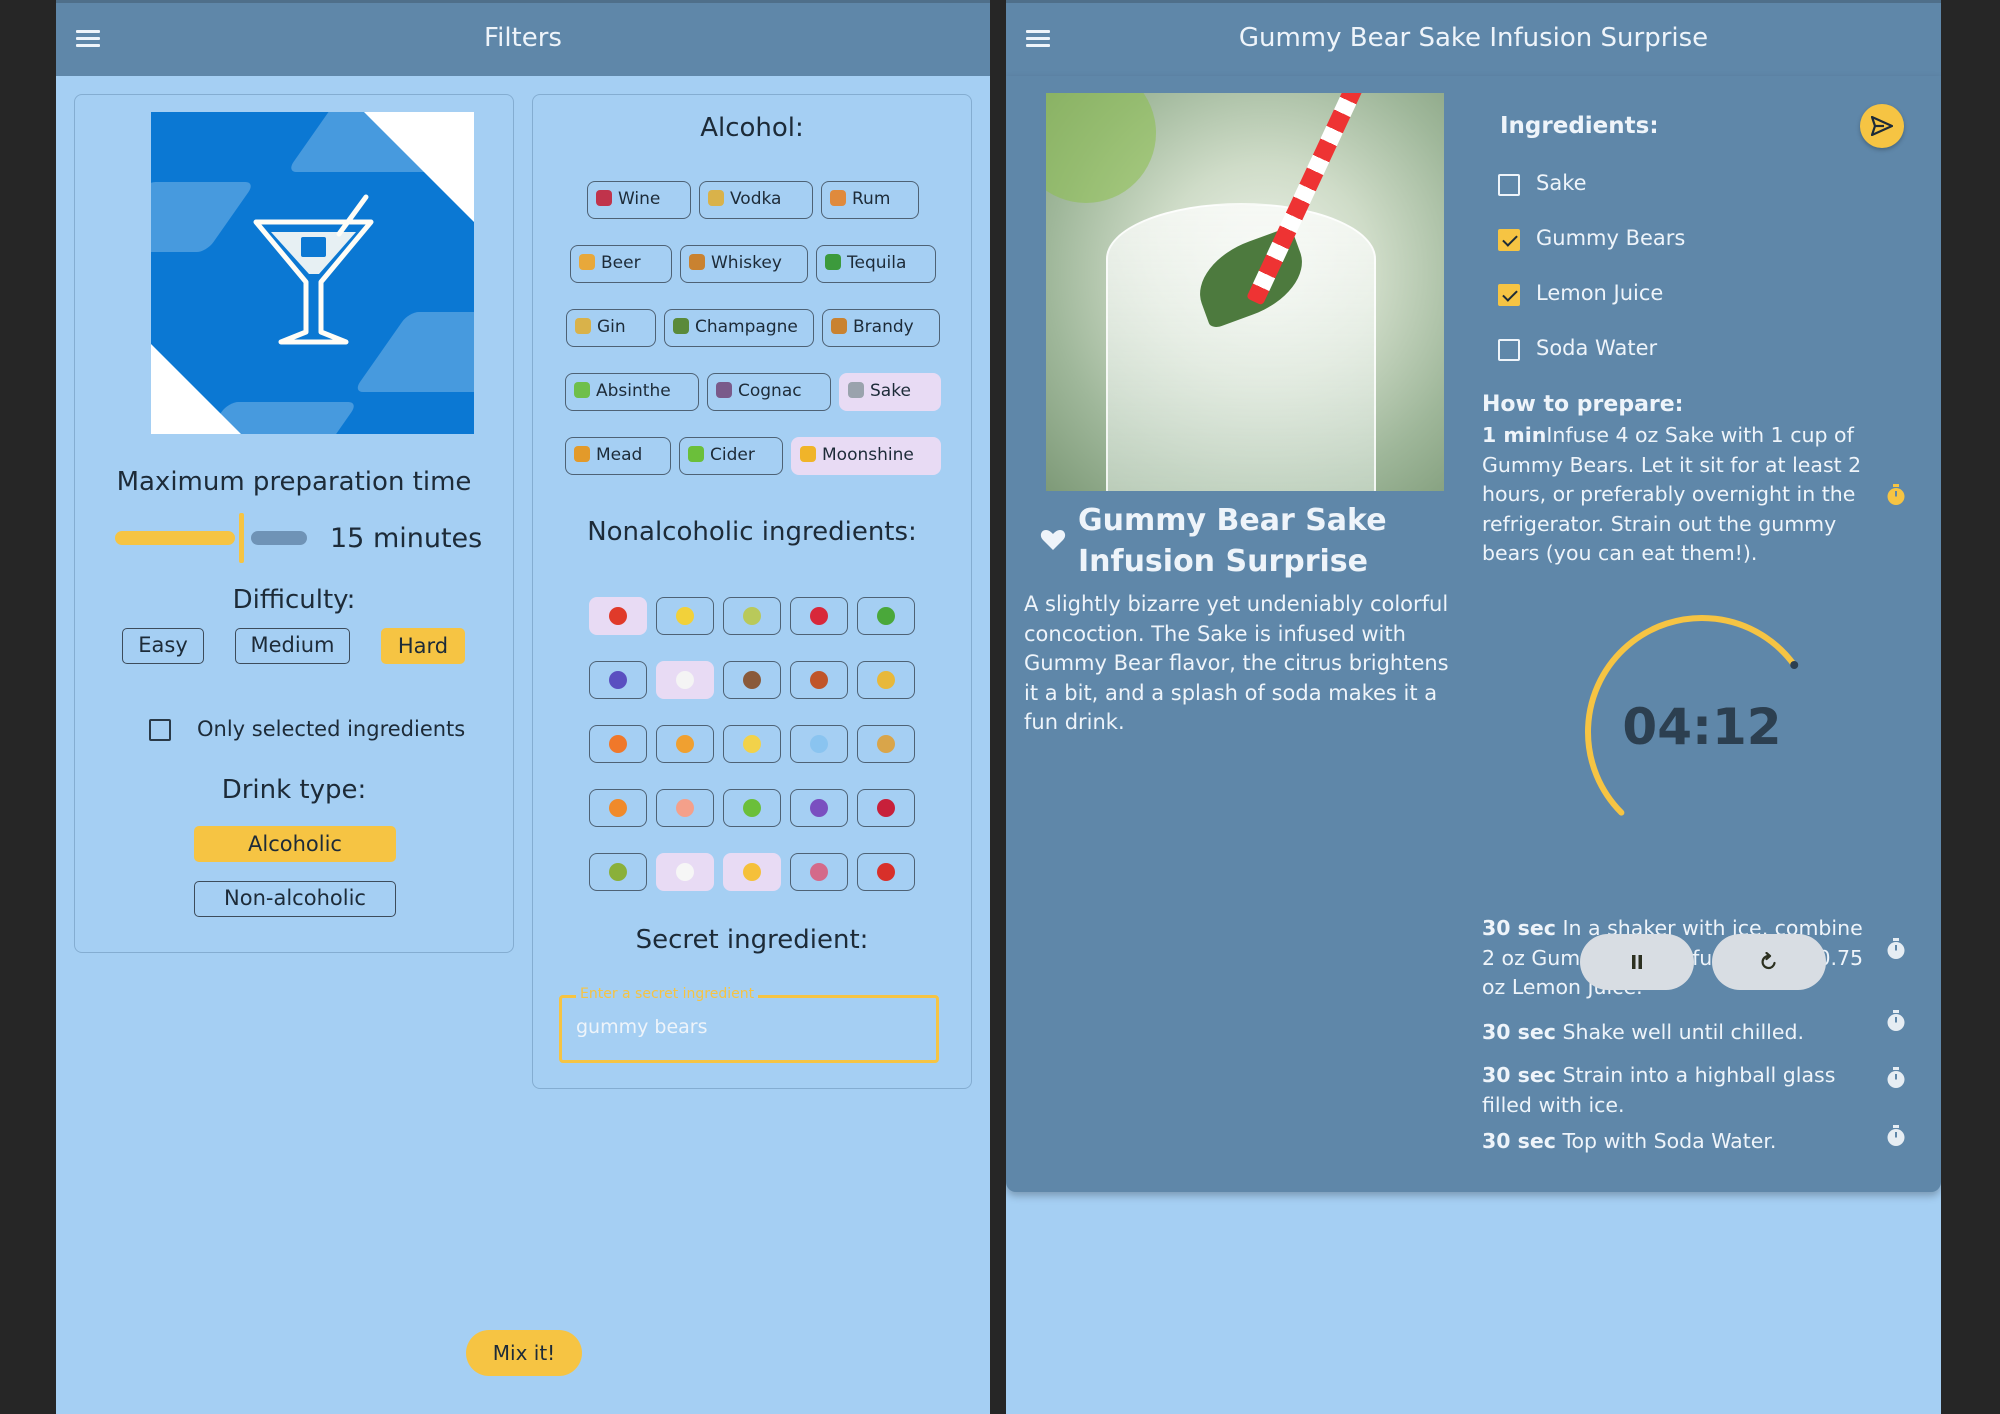 The width and height of the screenshot is (2000, 1414). I want to click on ginger-icon, so click(886, 744).